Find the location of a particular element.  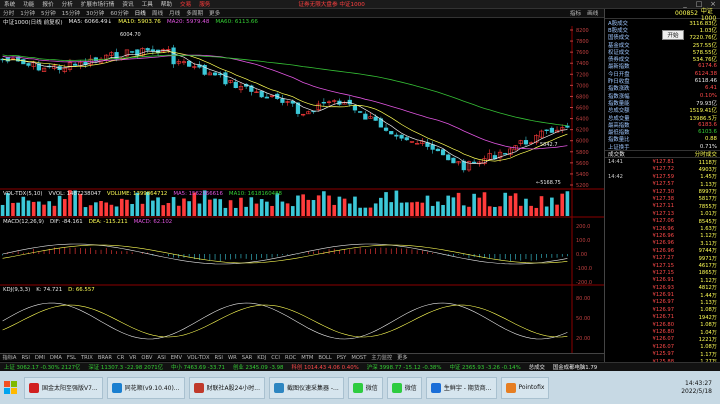

menu-item: 工具 is located at coordinates (147, 4).